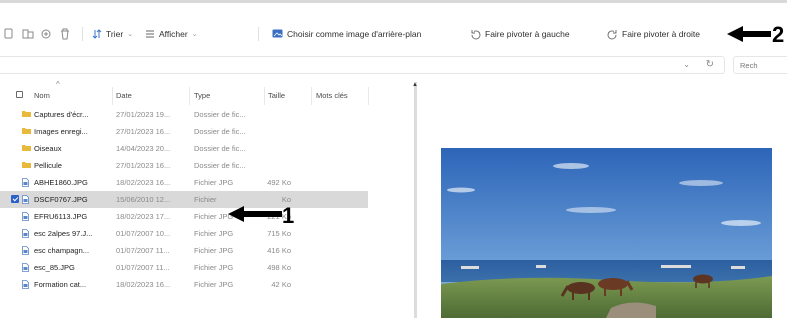 Image resolution: width=787 pixels, height=318 pixels. Describe the element at coordinates (279, 182) in the screenshot. I see `file-size: 492 Ko` at that location.